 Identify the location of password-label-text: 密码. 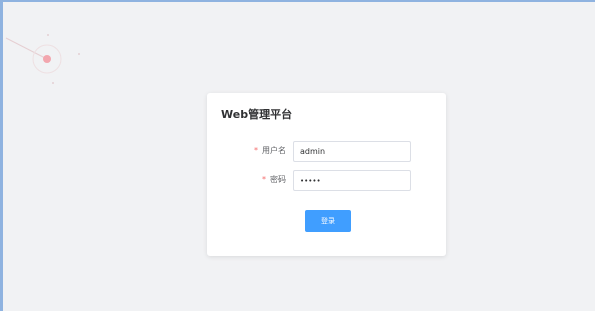
(278, 179).